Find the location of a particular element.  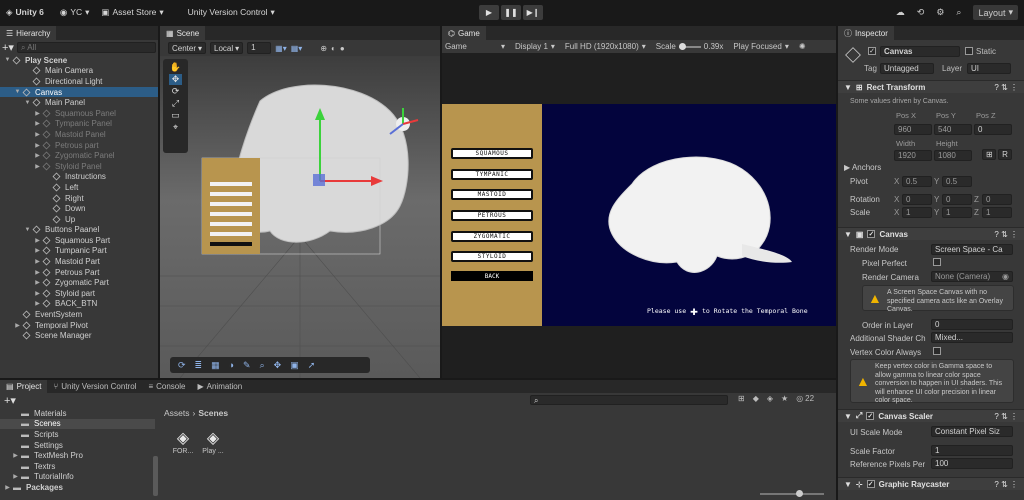

layer-dropdown: UI is located at coordinates (989, 68).